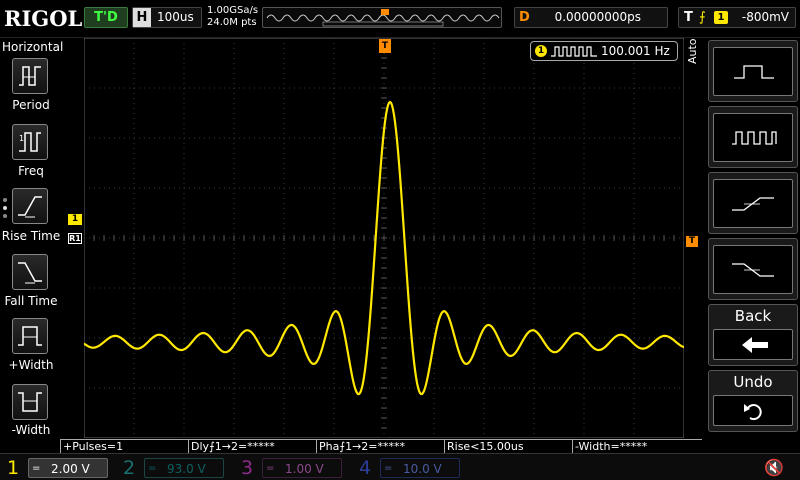 This screenshot has width=800, height=480. I want to click on freq-label: Freq, so click(31, 171).